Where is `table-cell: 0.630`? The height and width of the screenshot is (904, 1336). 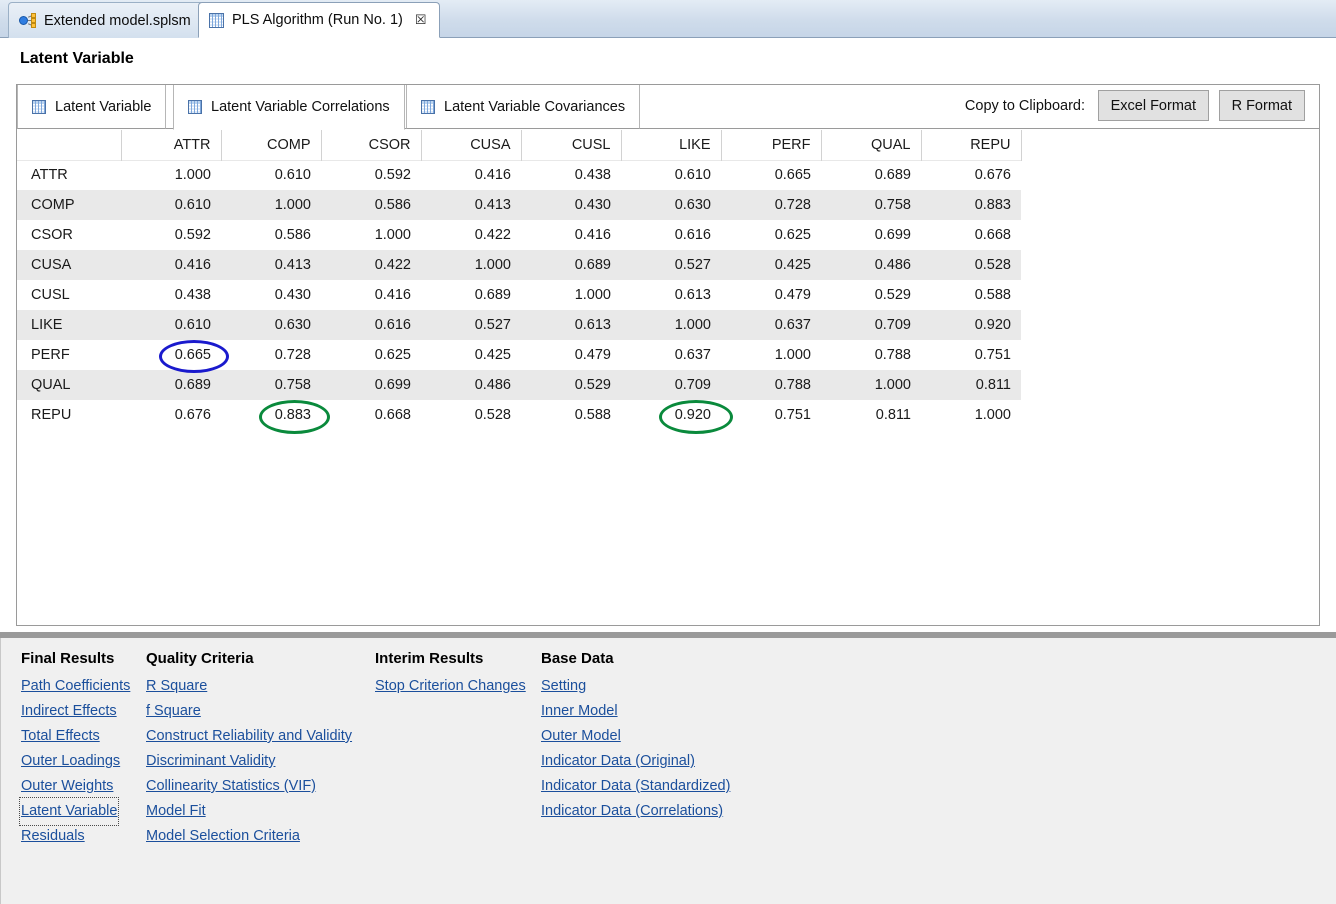
table-cell: 0.630 is located at coordinates (671, 205).